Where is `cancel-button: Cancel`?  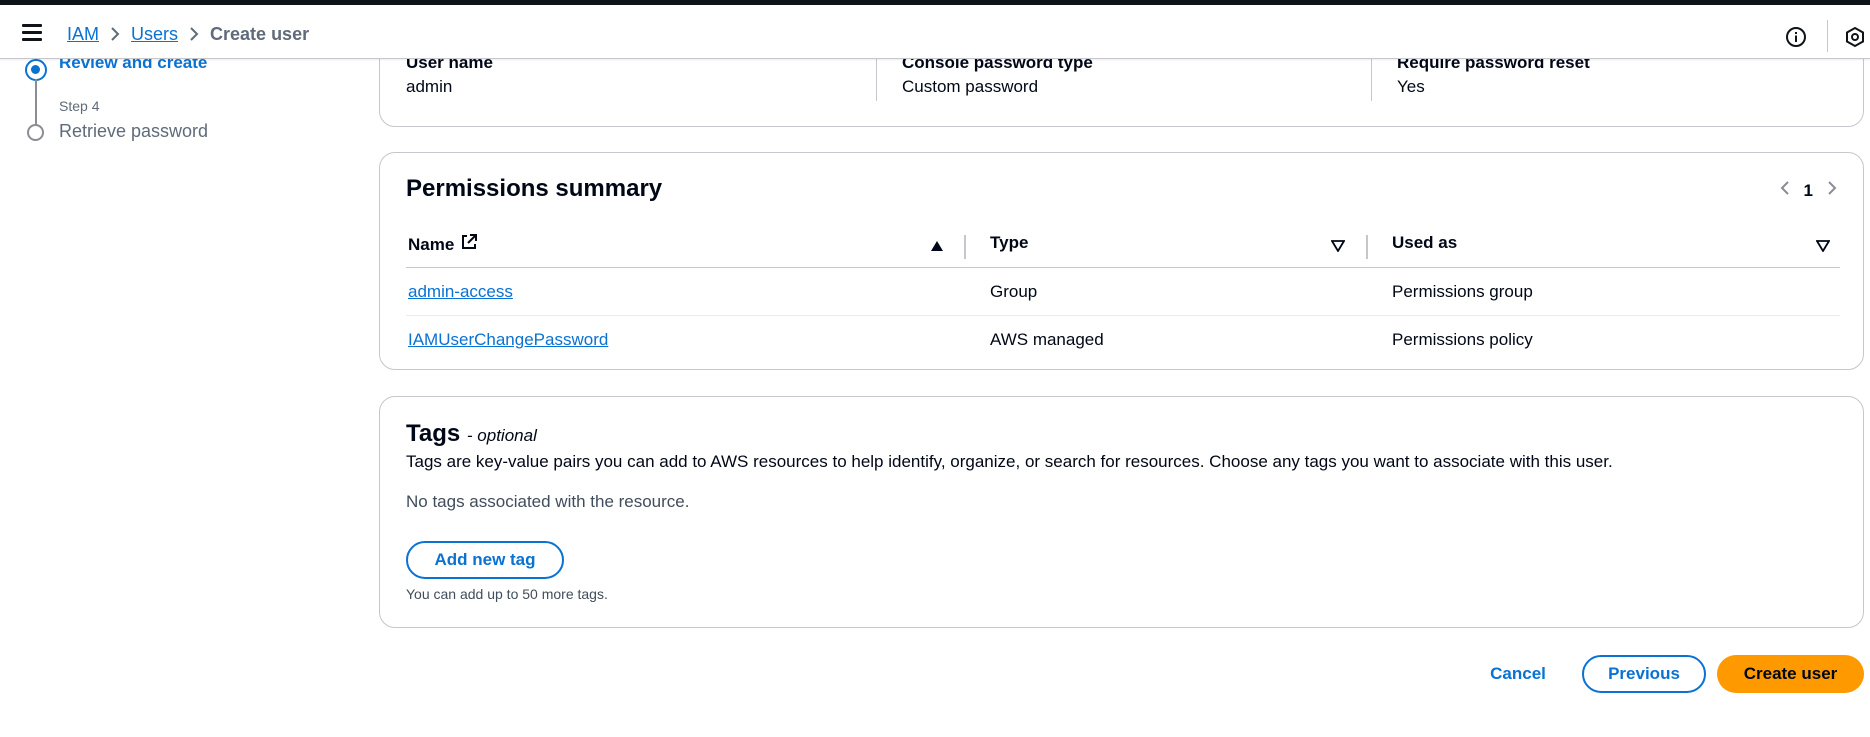
cancel-button: Cancel is located at coordinates (1518, 674).